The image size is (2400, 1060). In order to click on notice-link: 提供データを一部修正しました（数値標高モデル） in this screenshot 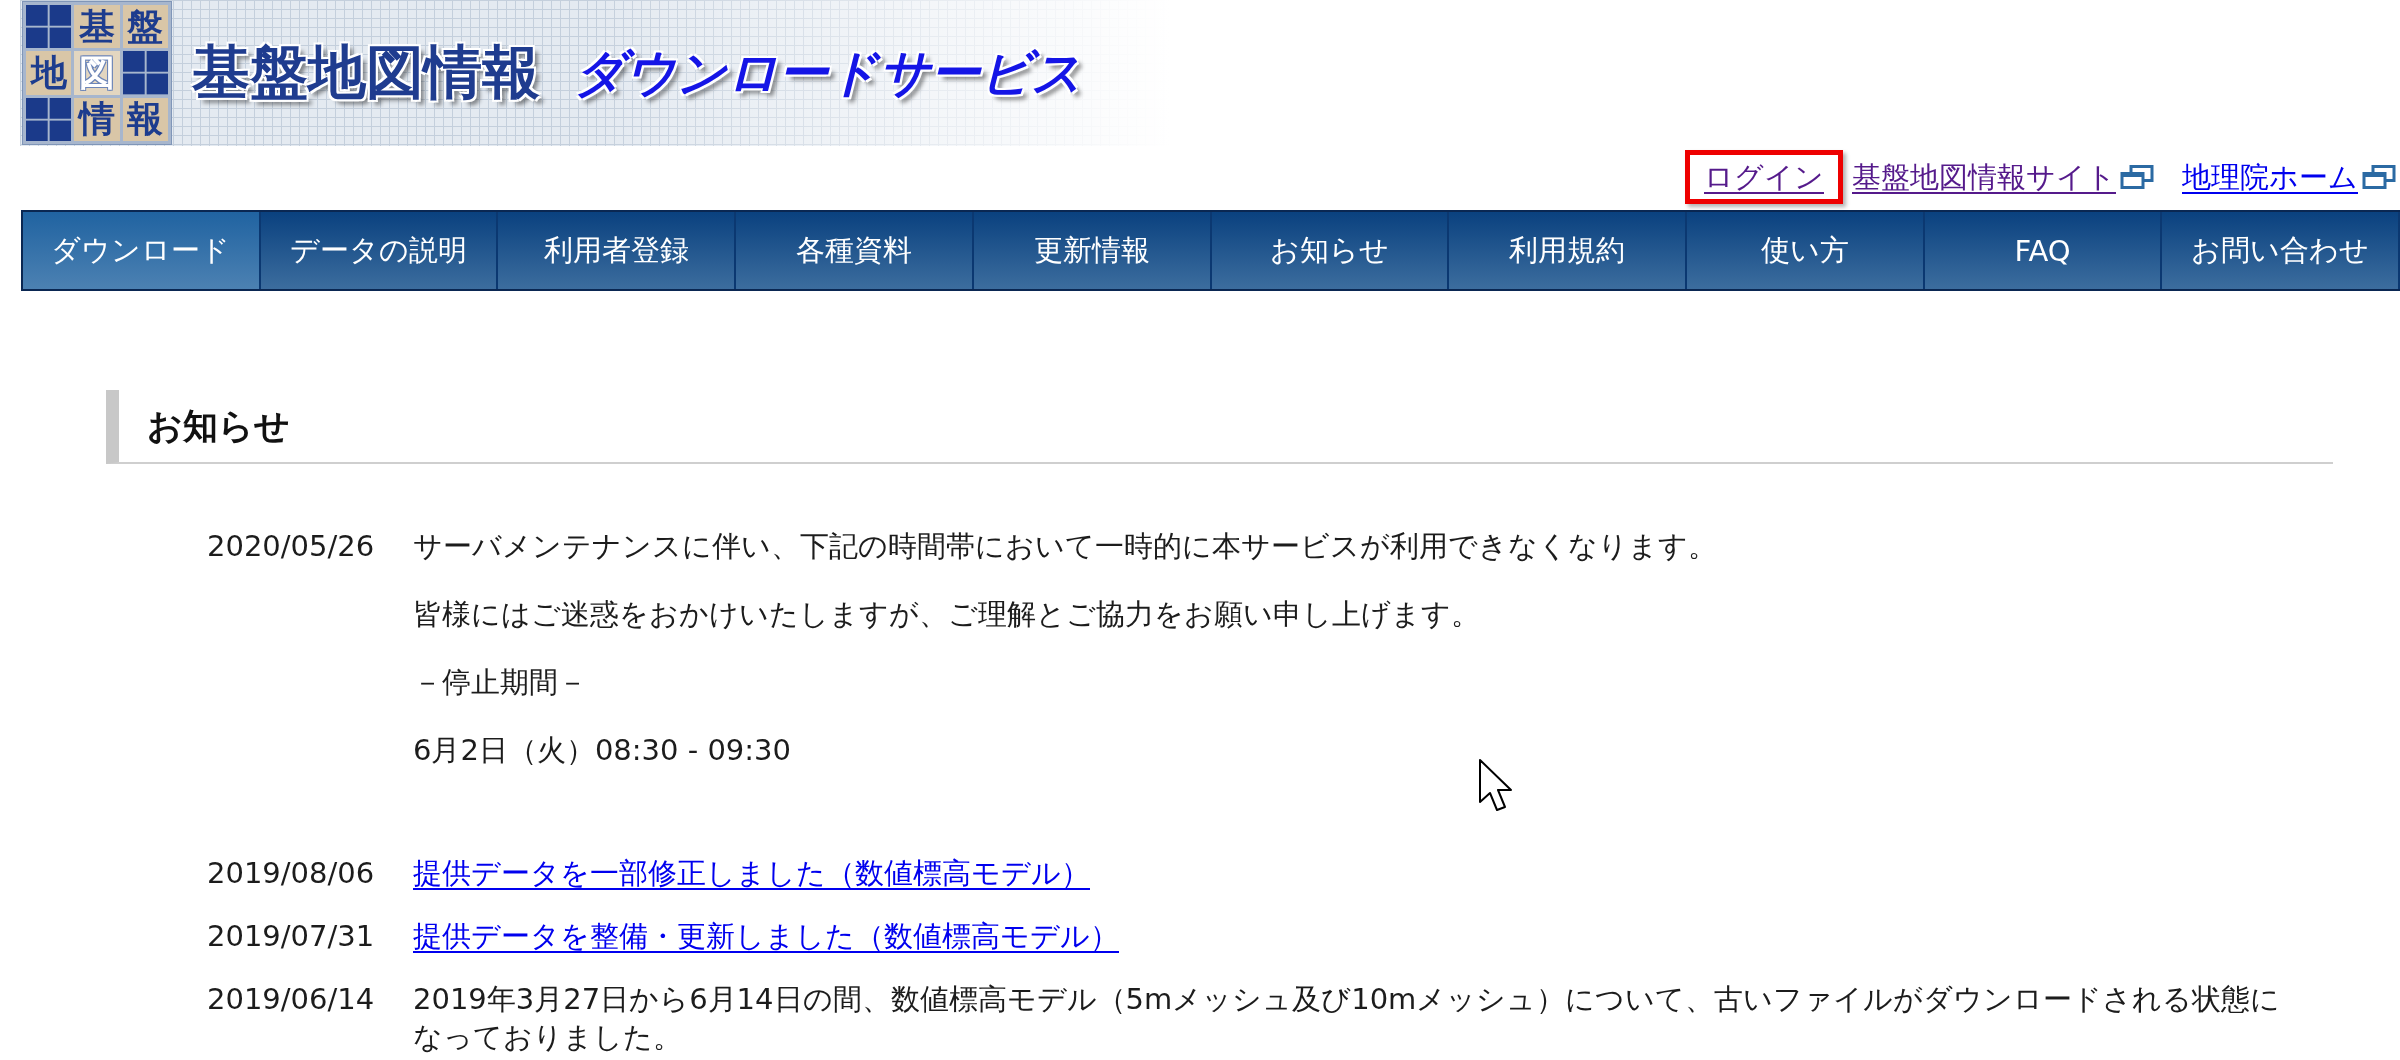, I will do `click(751, 873)`.